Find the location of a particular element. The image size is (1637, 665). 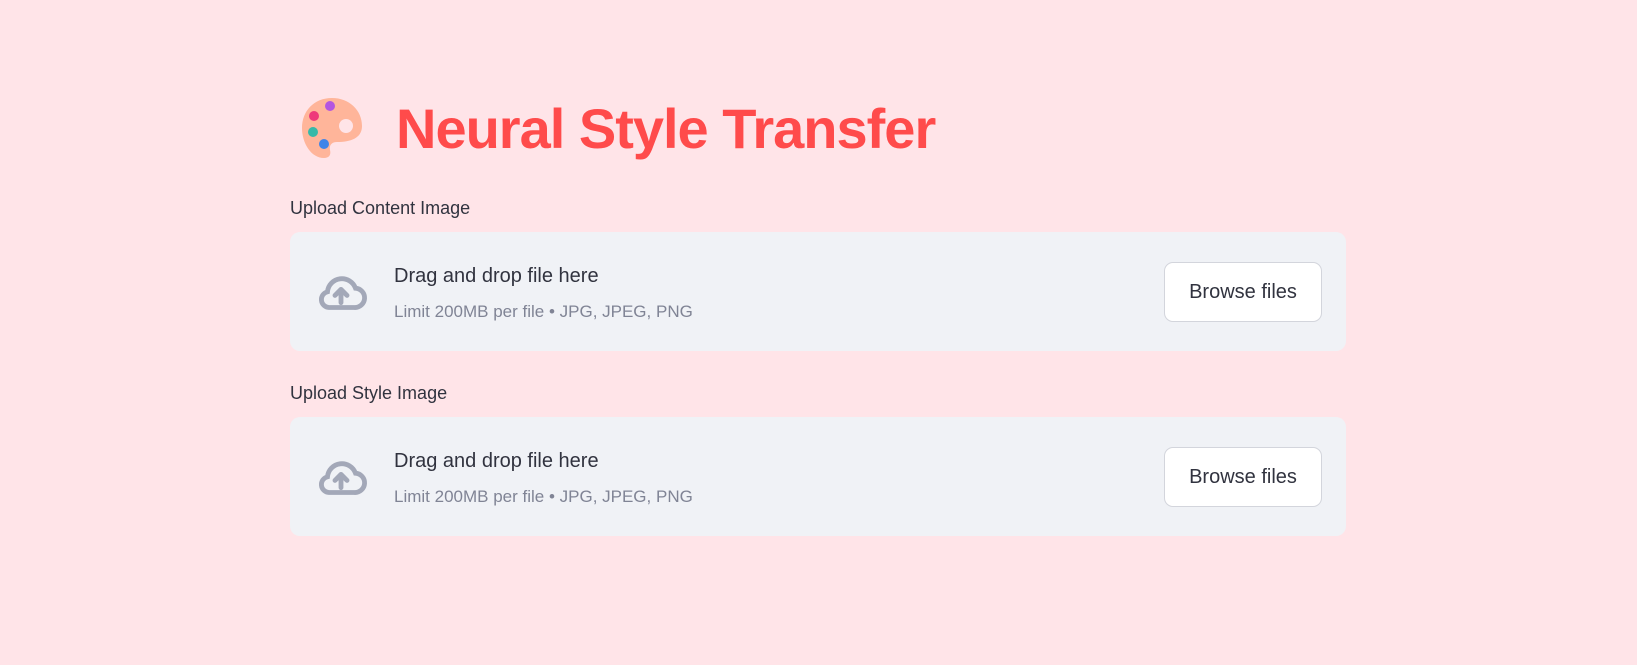

style-image-label: Upload Style Image is located at coordinates (369, 393).